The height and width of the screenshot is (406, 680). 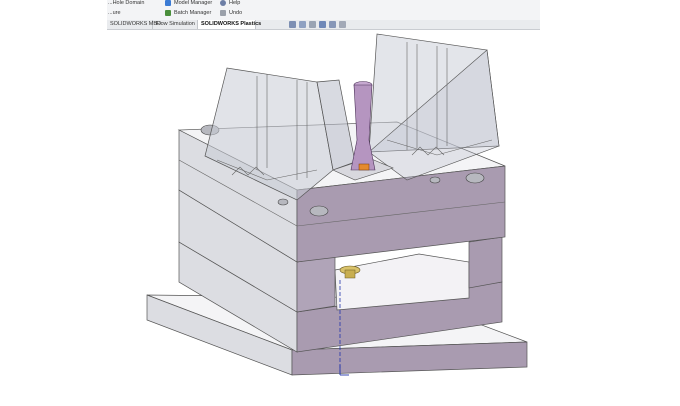 What do you see at coordinates (316, 284) in the screenshot?
I see `spacer-block-left-side` at bounding box center [316, 284].